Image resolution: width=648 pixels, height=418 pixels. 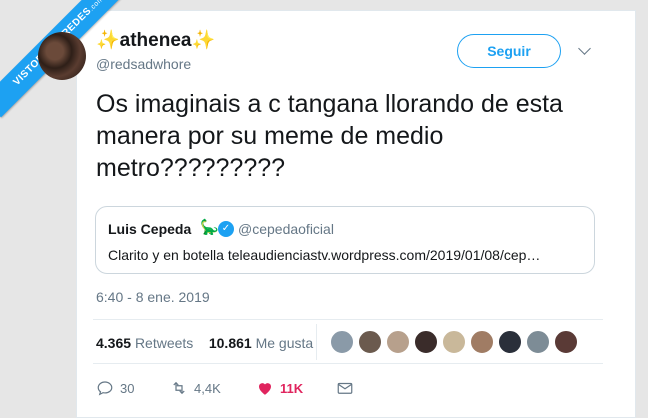 I want to click on retweet-count: 4,4K, so click(x=207, y=388).